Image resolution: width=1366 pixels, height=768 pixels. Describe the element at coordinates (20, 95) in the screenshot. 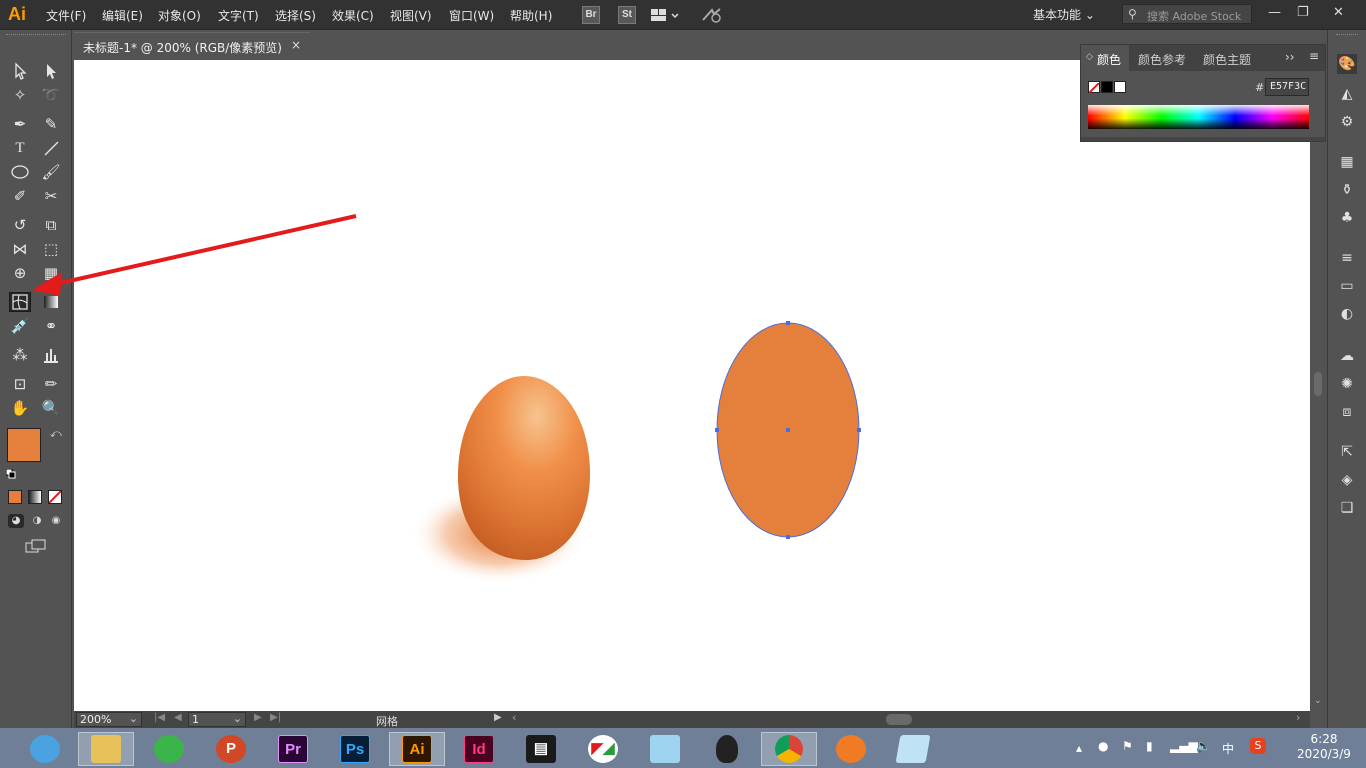

I see `magic-wand-tool-icon: ✧` at that location.